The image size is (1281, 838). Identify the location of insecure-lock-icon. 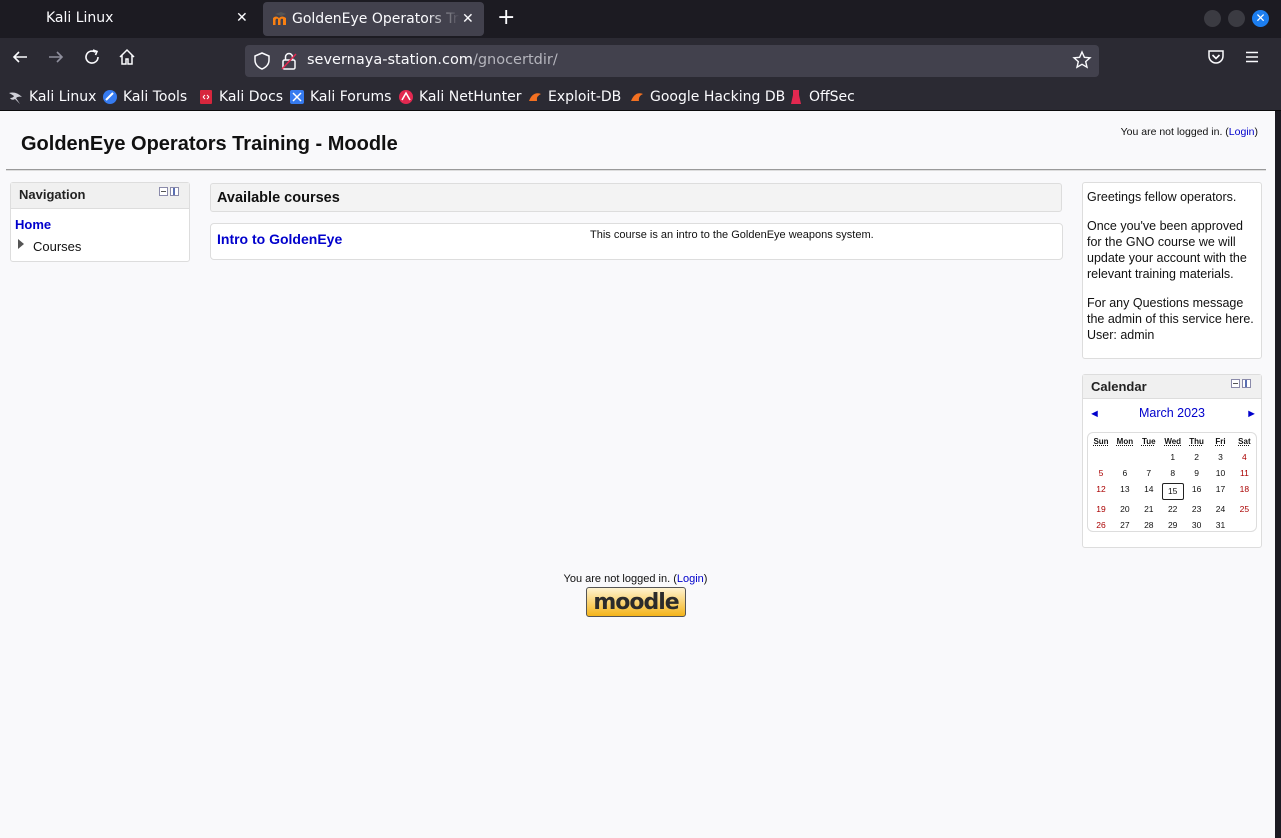
(289, 61).